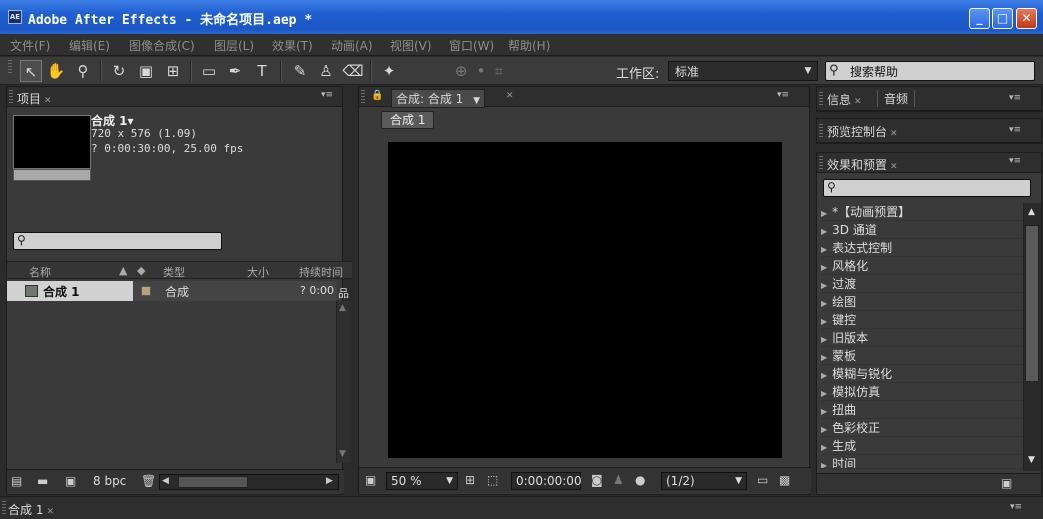 The image size is (1043, 519). Describe the element at coordinates (922, 446) in the screenshot. I see `effect-category: ▶ 生成` at that location.